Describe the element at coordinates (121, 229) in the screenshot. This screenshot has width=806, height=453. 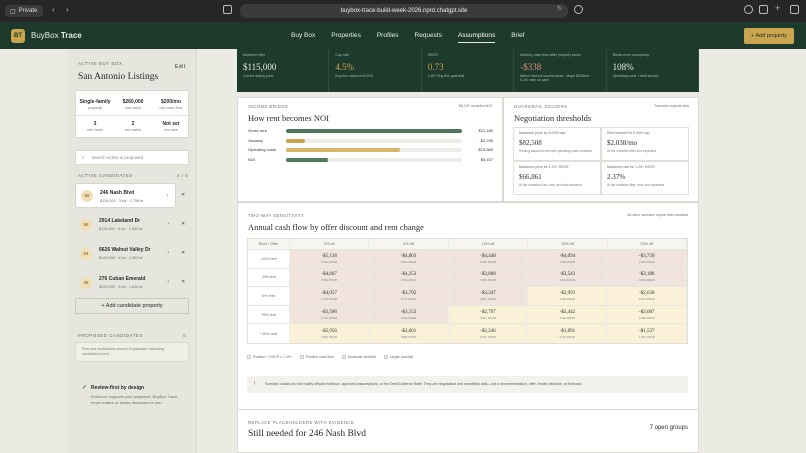
I see `candidate-detail: $115,000 · 4 bd · 1,003 sf` at that location.